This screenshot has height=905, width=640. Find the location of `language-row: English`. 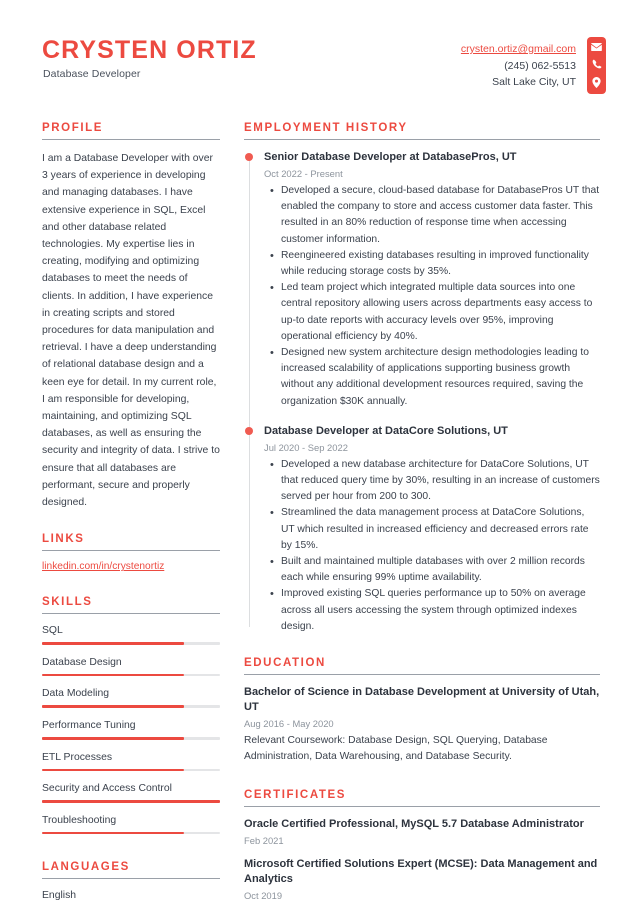

language-row: English is located at coordinates (131, 897).